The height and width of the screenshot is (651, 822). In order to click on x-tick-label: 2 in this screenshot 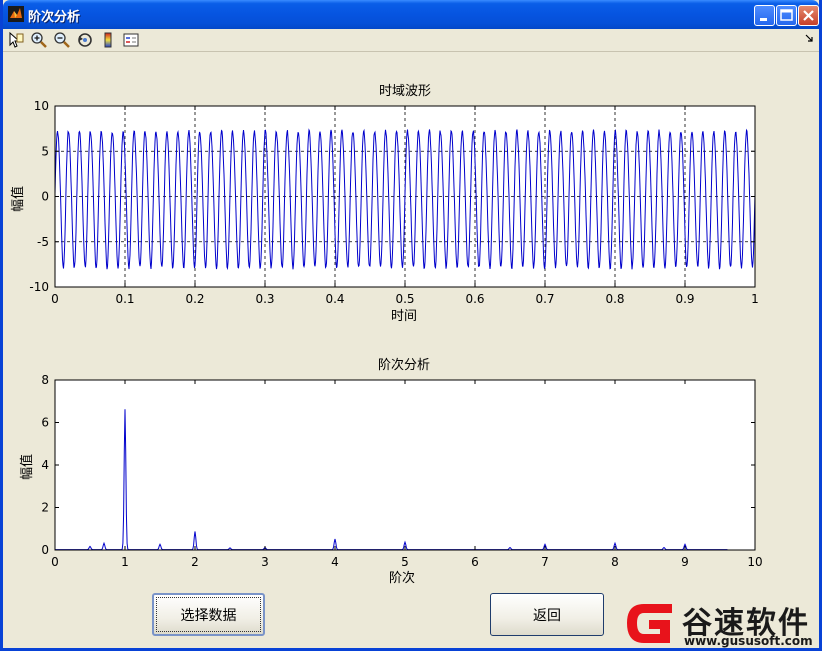, I will do `click(195, 562)`.